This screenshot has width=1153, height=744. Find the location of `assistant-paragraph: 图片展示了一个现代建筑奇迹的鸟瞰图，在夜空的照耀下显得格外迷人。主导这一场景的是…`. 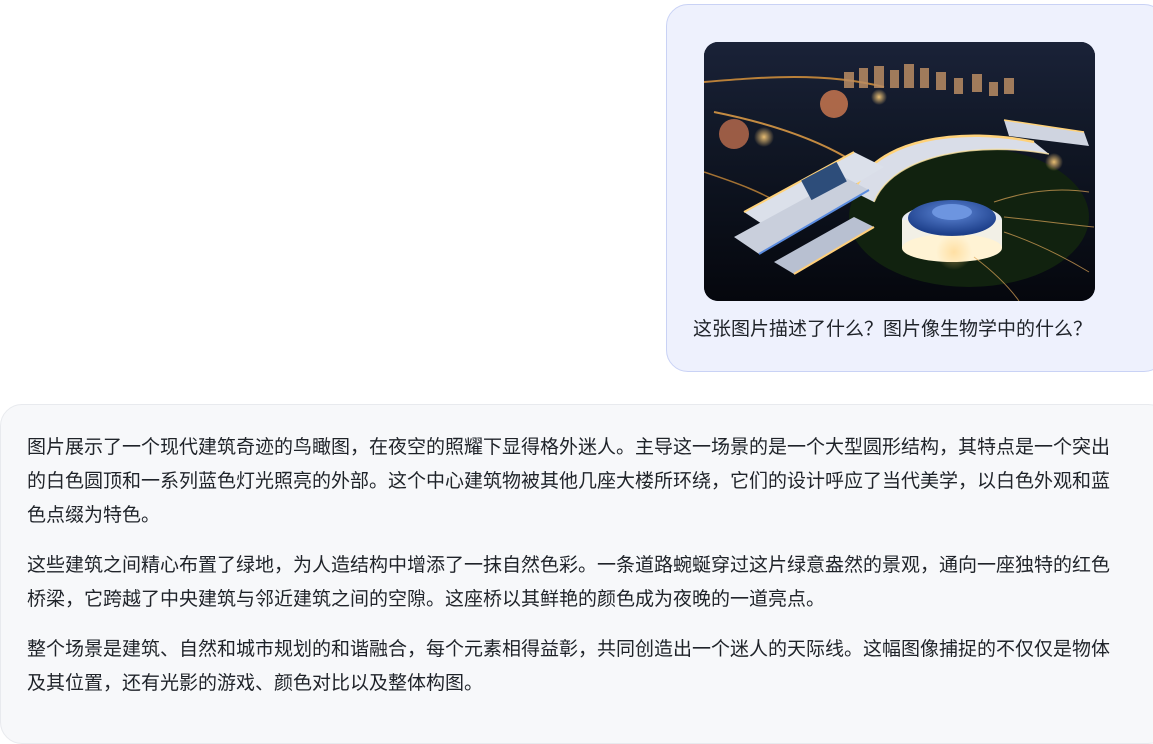

assistant-paragraph: 图片展示了一个现代建筑奇迹的鸟瞰图，在夜空的照耀下显得格外迷人。主导这一场景的是… is located at coordinates (569, 481).